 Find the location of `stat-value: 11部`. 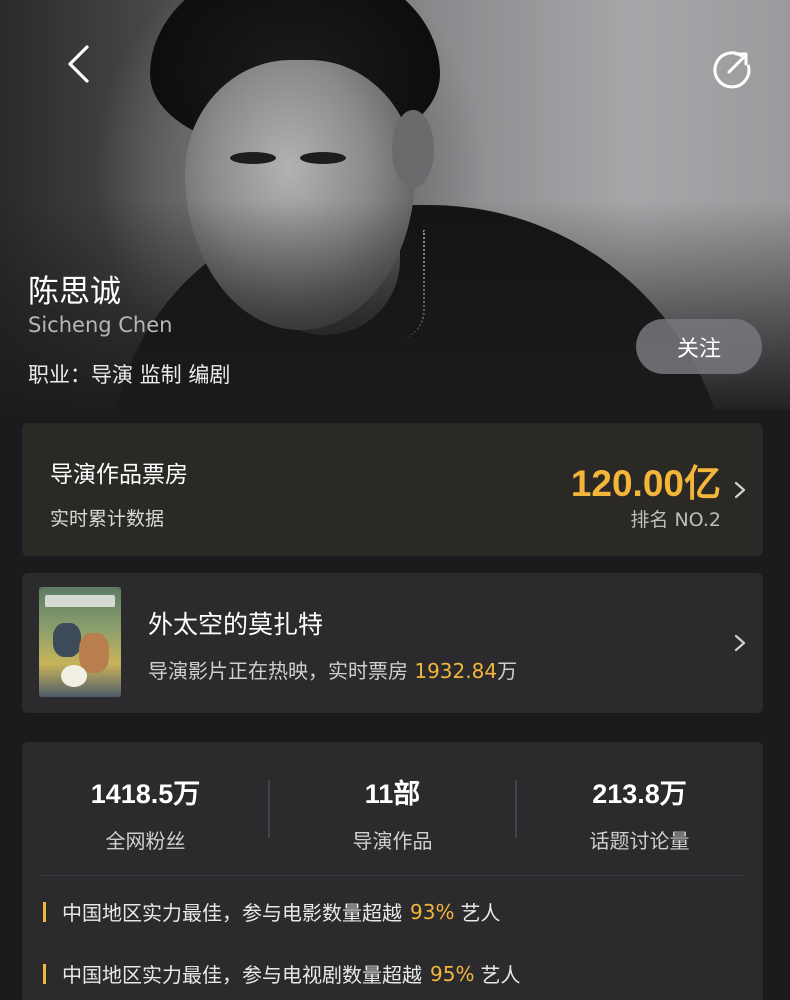

stat-value: 11部 is located at coordinates (392, 794).